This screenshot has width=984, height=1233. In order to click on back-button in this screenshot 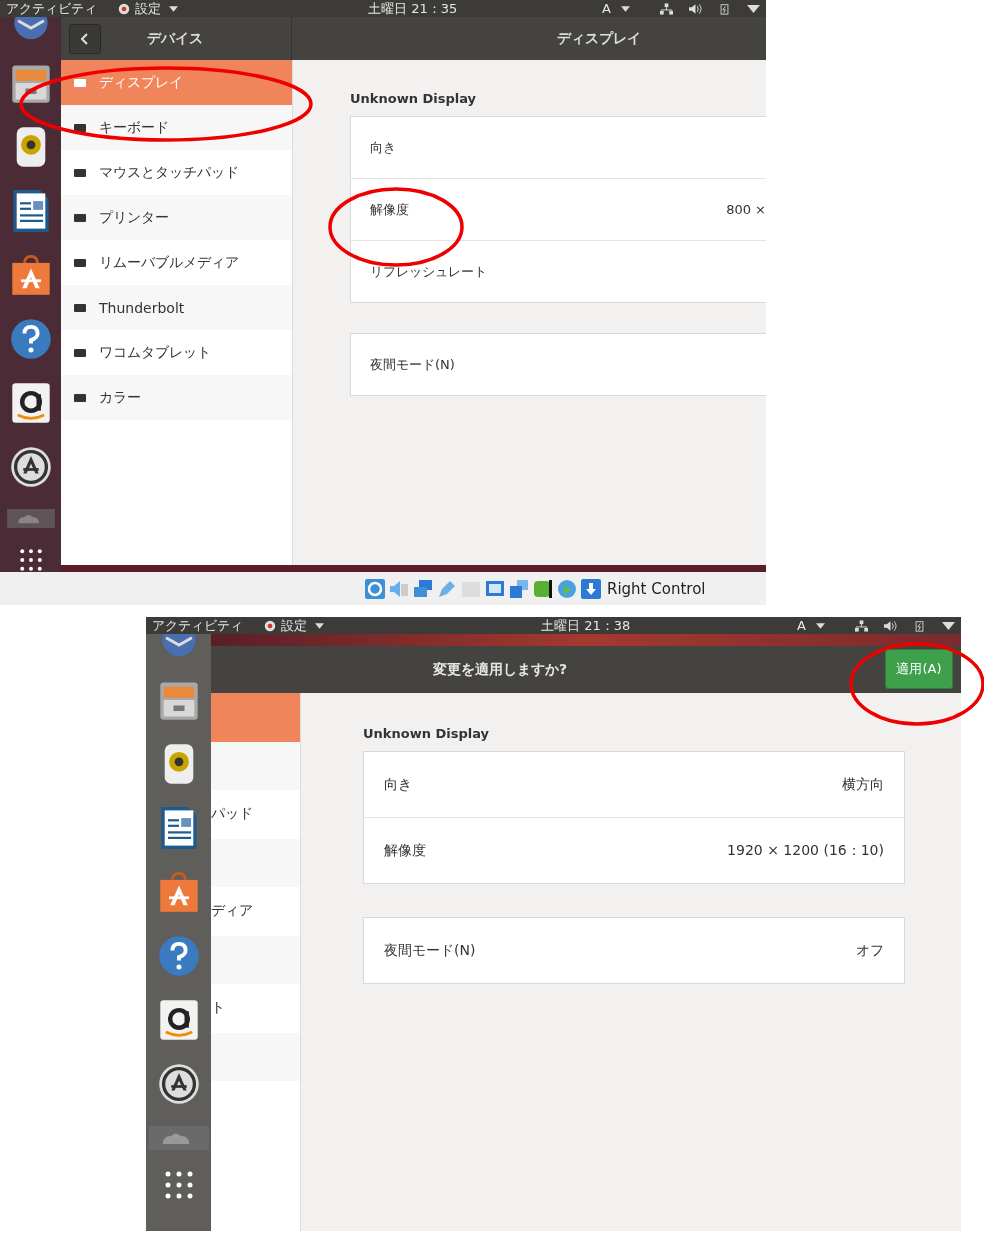, I will do `click(85, 38)`.